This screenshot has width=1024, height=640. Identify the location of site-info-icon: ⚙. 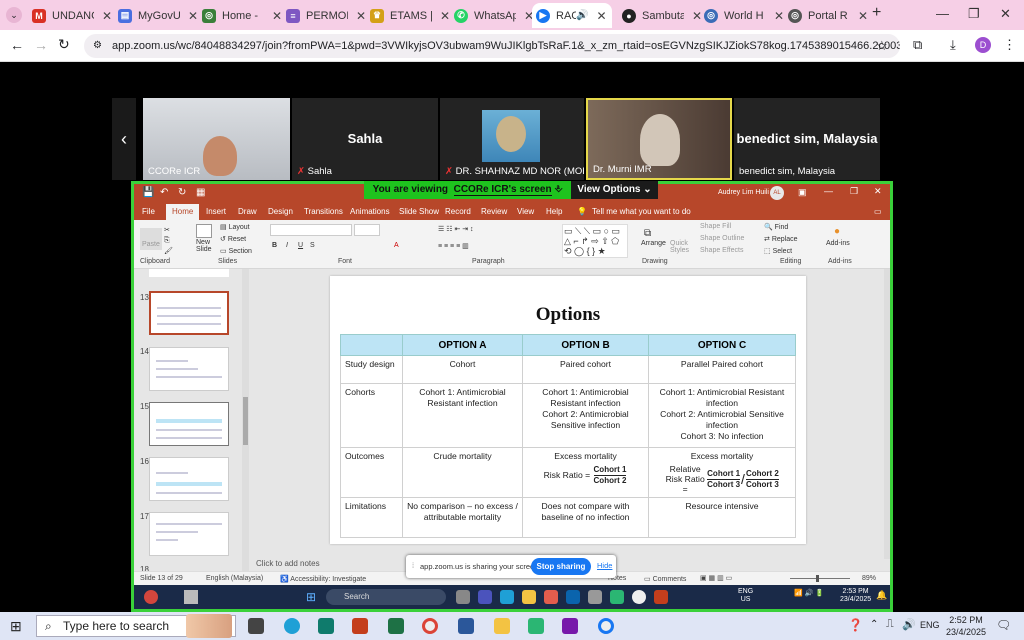
(97, 46).